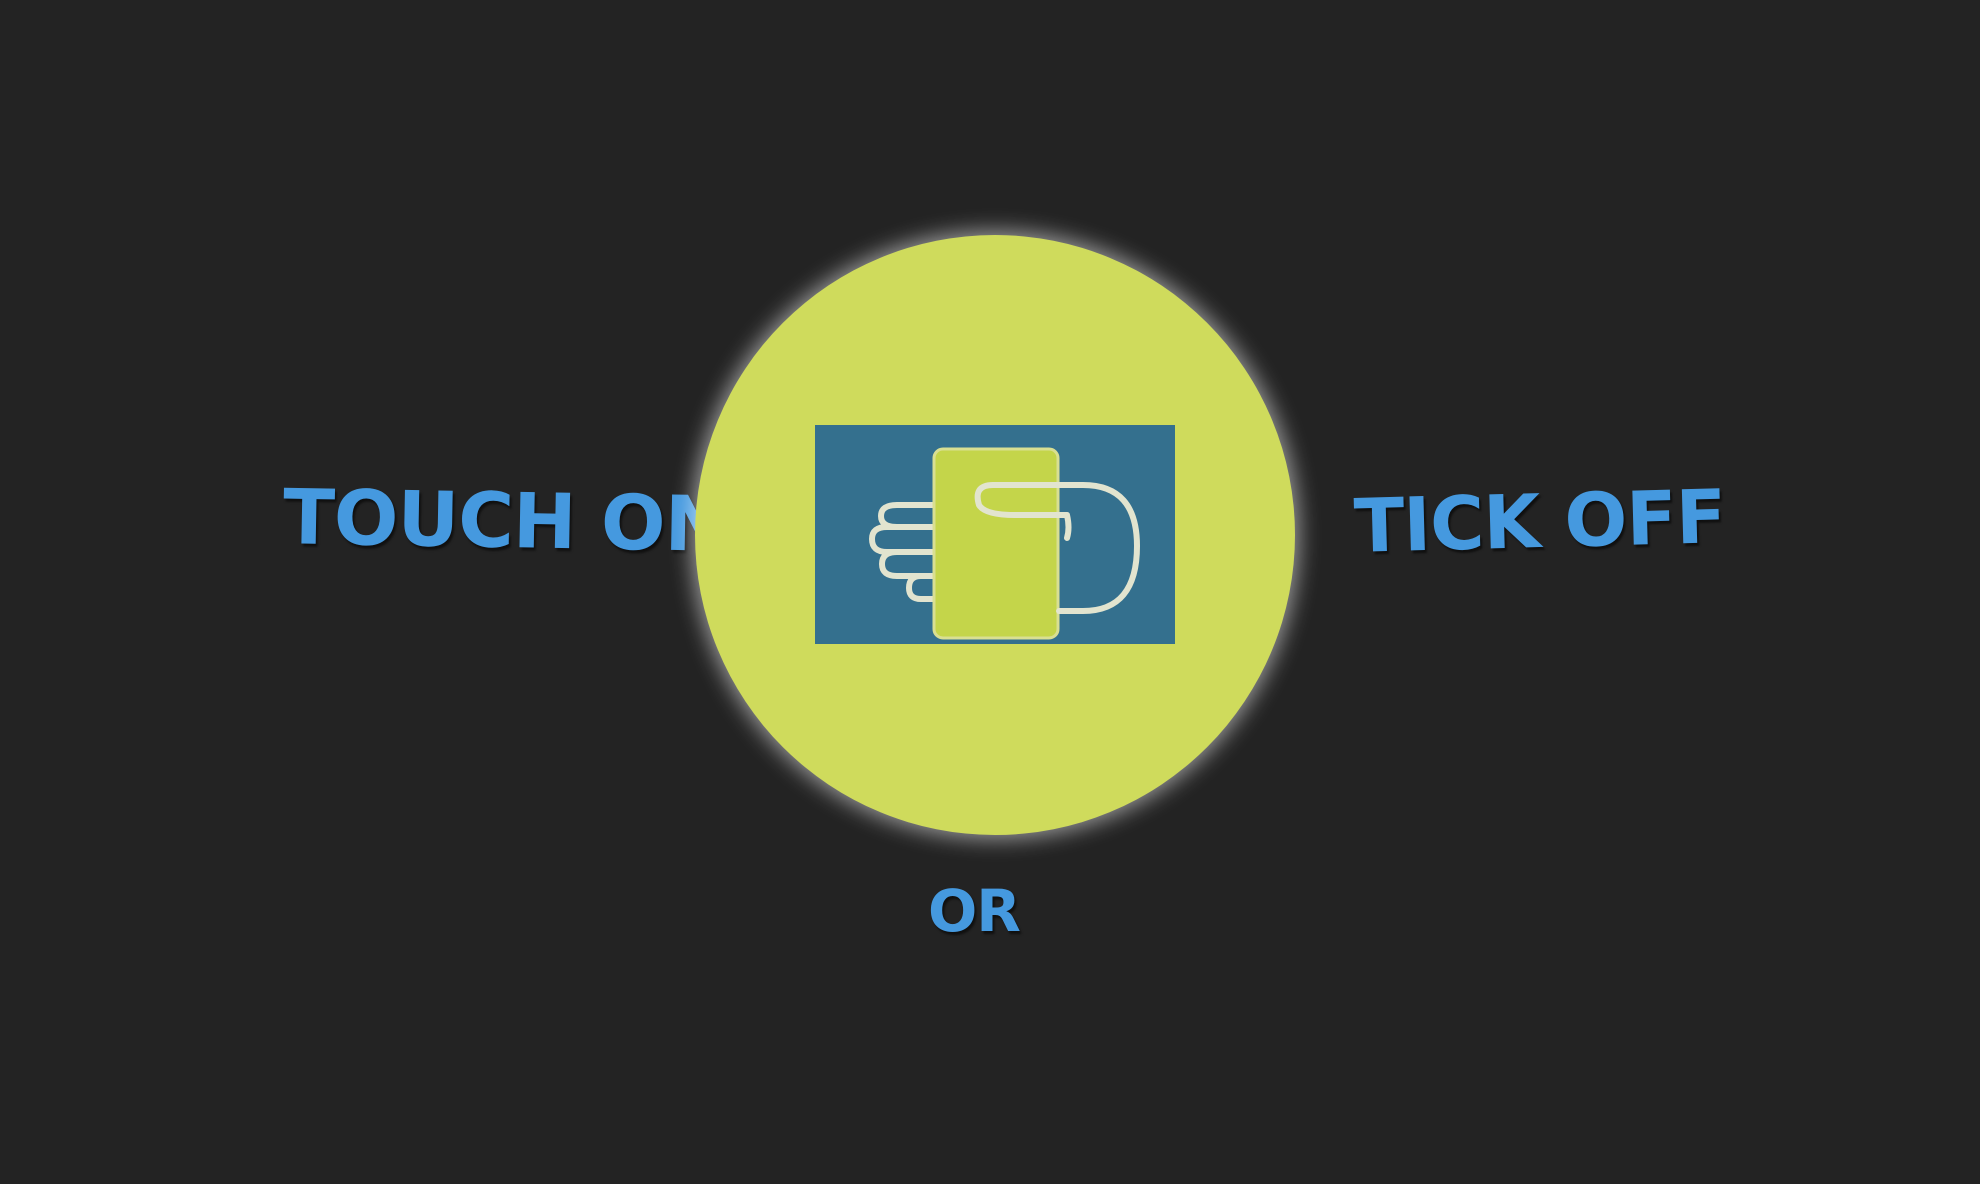  What do you see at coordinates (974, 911) in the screenshot?
I see `or-label: OR` at bounding box center [974, 911].